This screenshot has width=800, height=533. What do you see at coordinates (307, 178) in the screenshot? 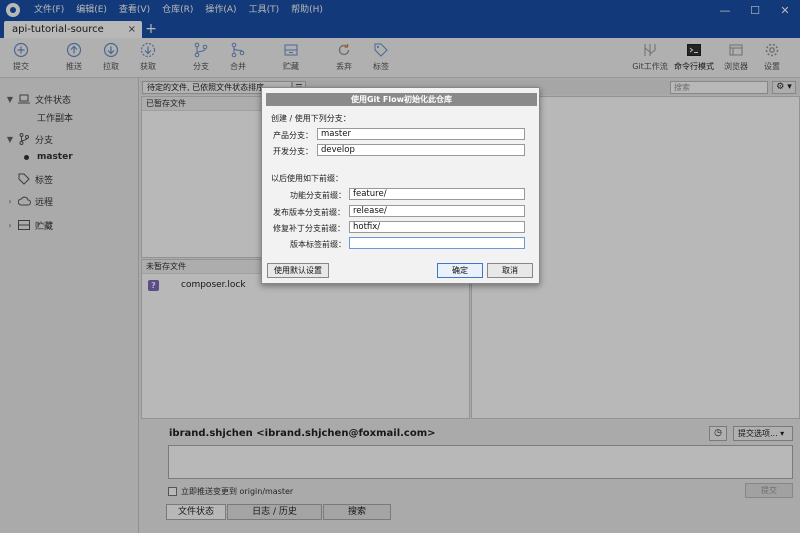
I see `prefixes-section-label: 以后使用如下前缀：` at bounding box center [307, 178].